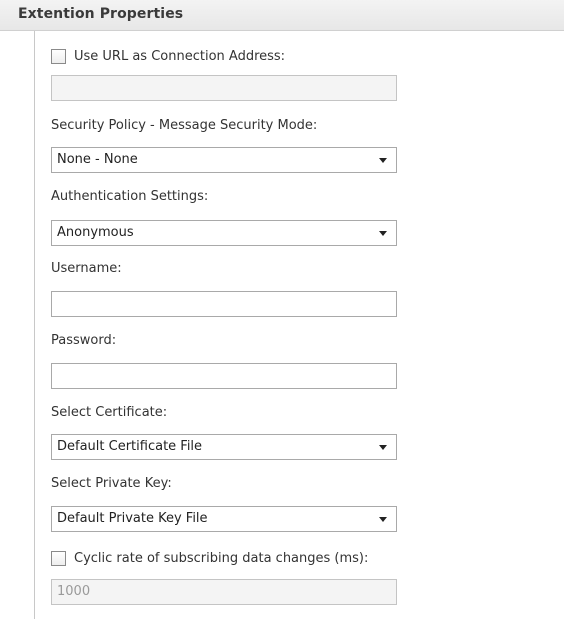  What do you see at coordinates (224, 447) in the screenshot?
I see `certificate-select: Default Certificate File` at bounding box center [224, 447].